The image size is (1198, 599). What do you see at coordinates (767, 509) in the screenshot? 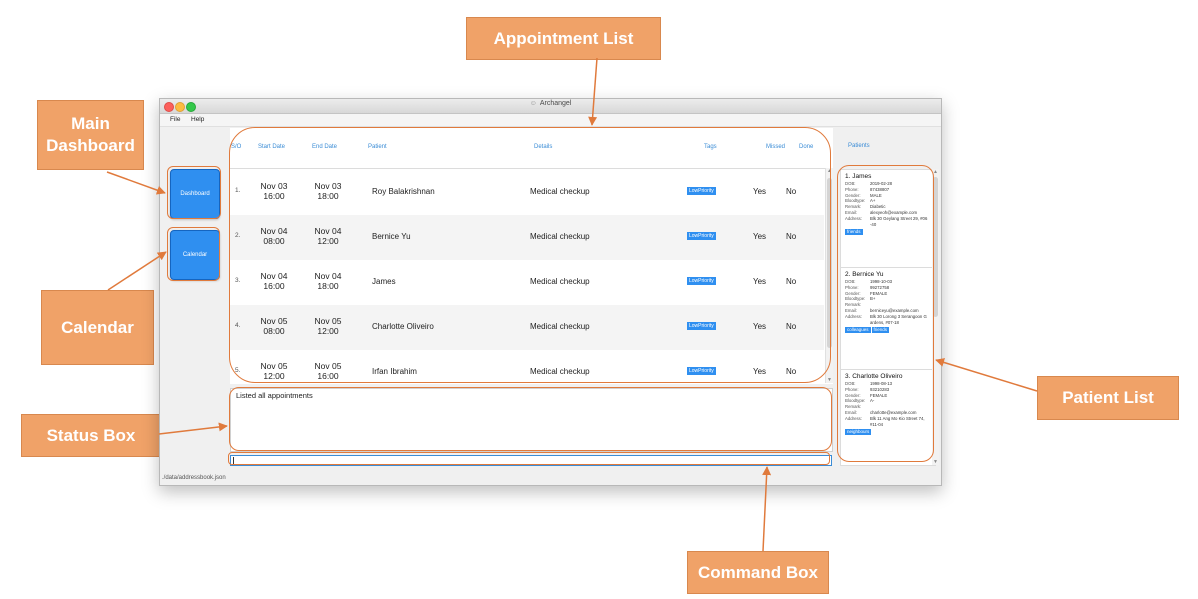
I see `arrow-command-box` at bounding box center [767, 509].